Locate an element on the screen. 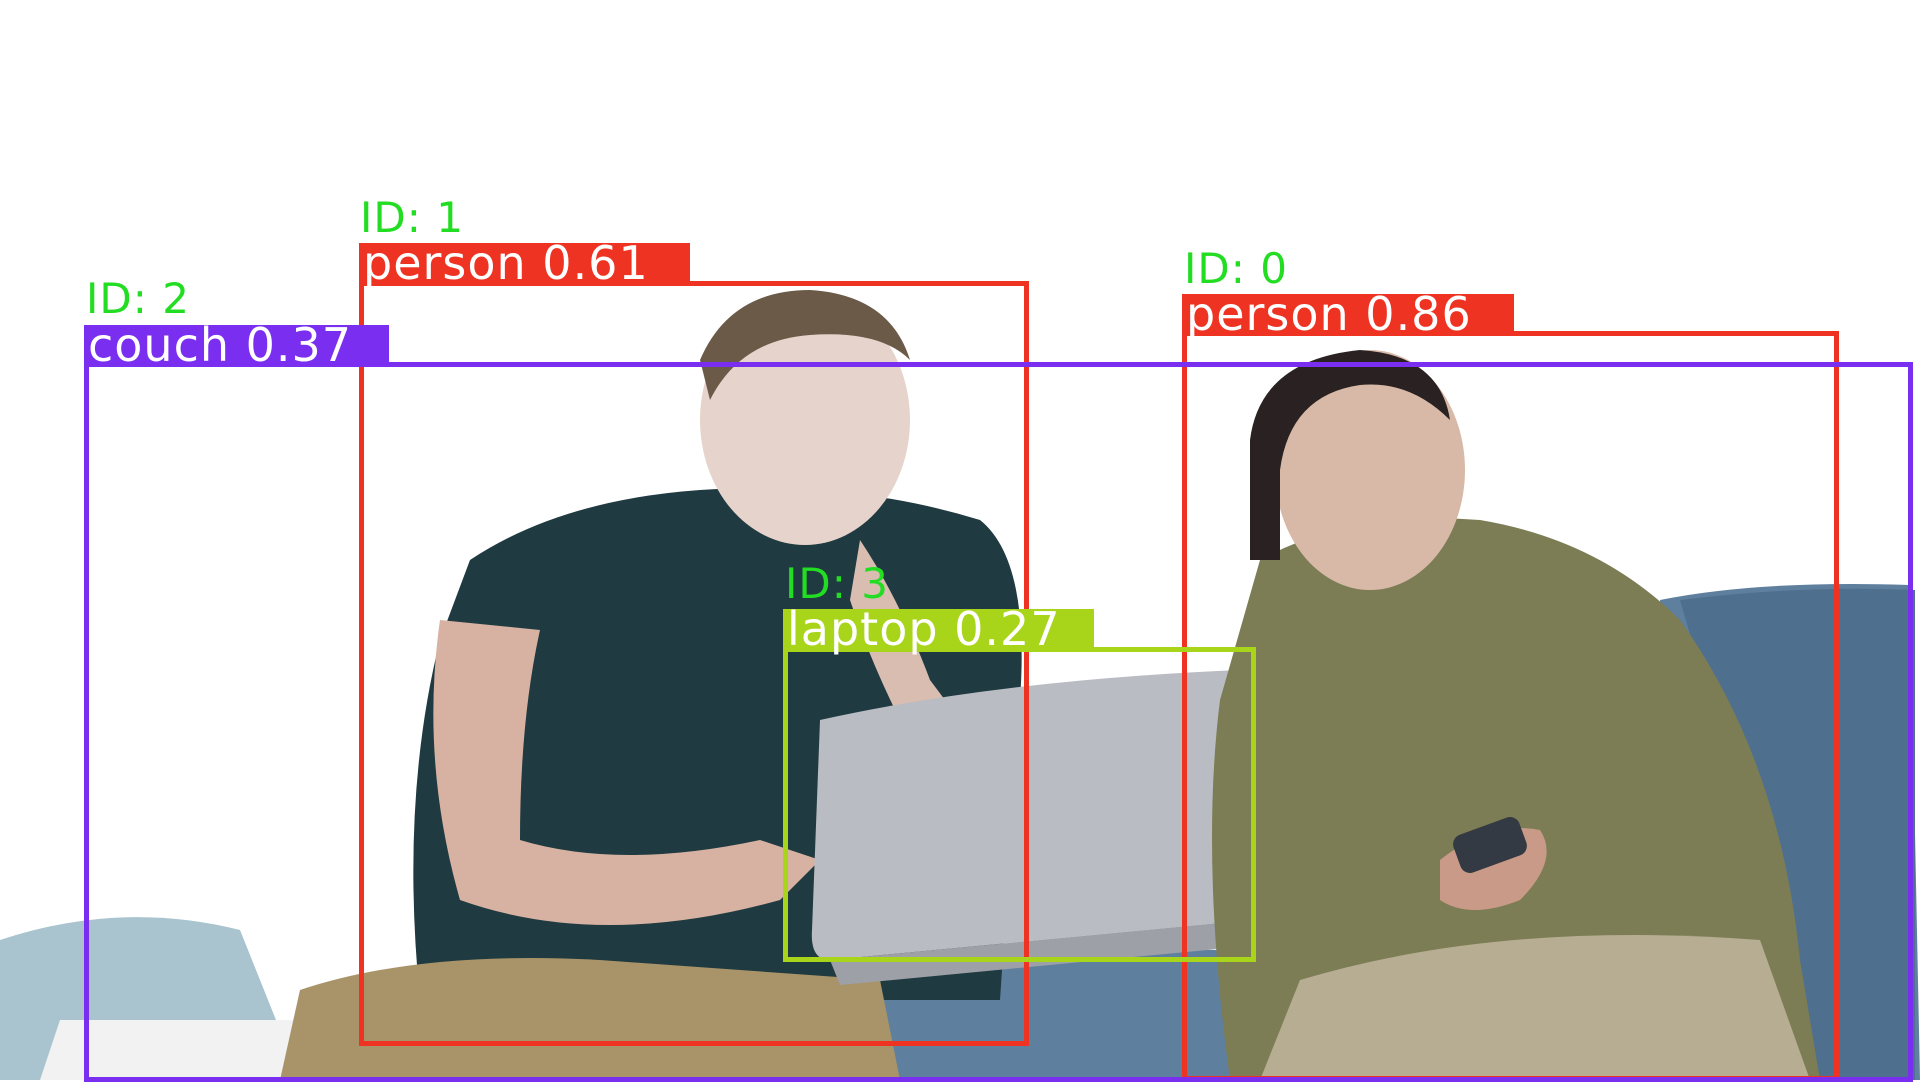 The height and width of the screenshot is (1082, 1920). track-id-3: ID: 3 is located at coordinates (837, 583).